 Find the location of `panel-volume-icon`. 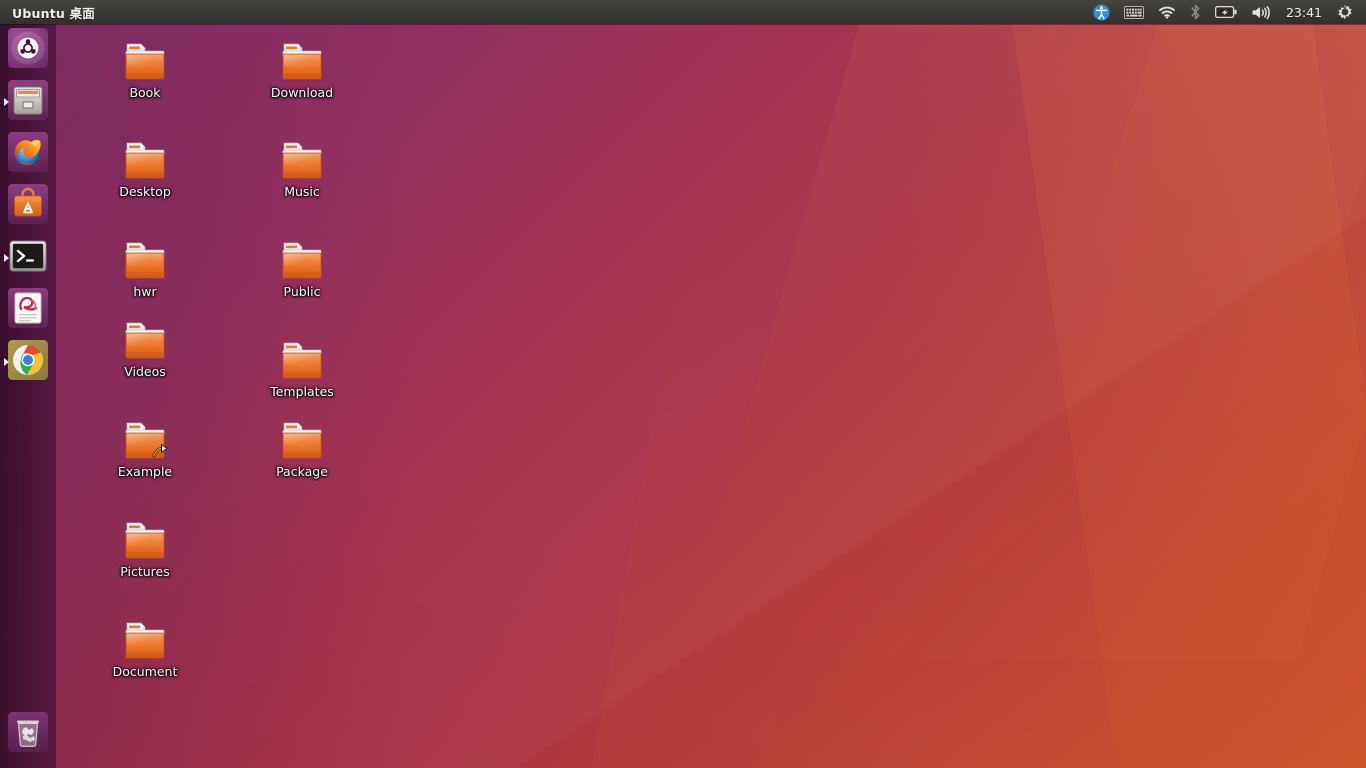

panel-volume-icon is located at coordinates (1261, 12).